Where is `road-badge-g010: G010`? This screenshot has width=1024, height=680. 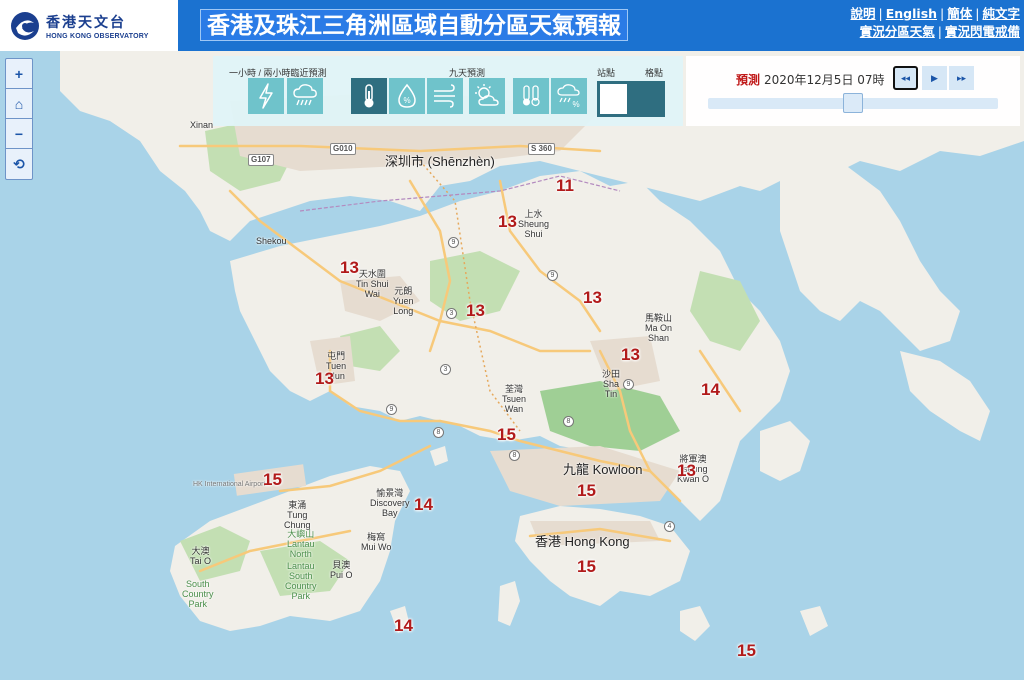 road-badge-g010: G010 is located at coordinates (343, 149).